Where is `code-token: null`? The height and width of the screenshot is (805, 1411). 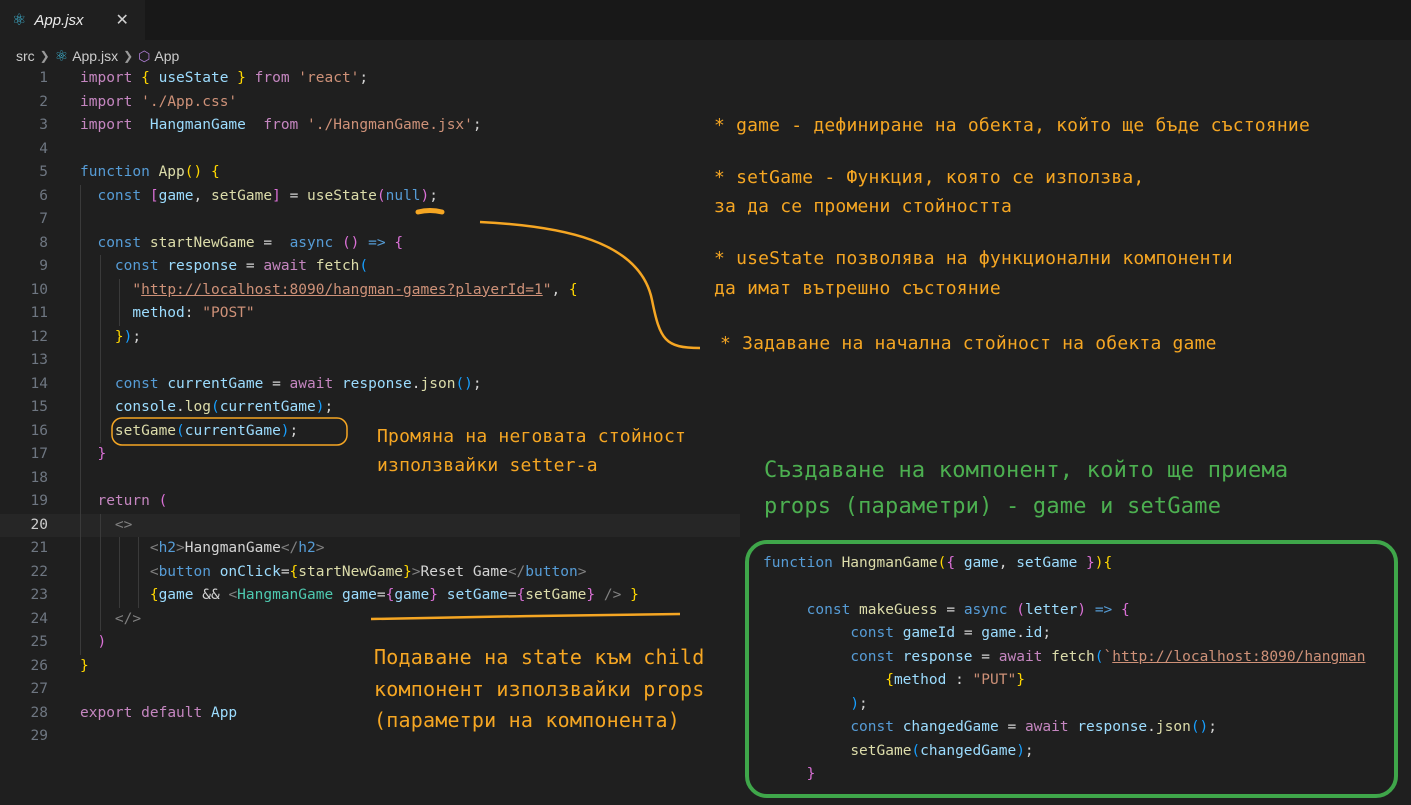 code-token: null is located at coordinates (403, 195).